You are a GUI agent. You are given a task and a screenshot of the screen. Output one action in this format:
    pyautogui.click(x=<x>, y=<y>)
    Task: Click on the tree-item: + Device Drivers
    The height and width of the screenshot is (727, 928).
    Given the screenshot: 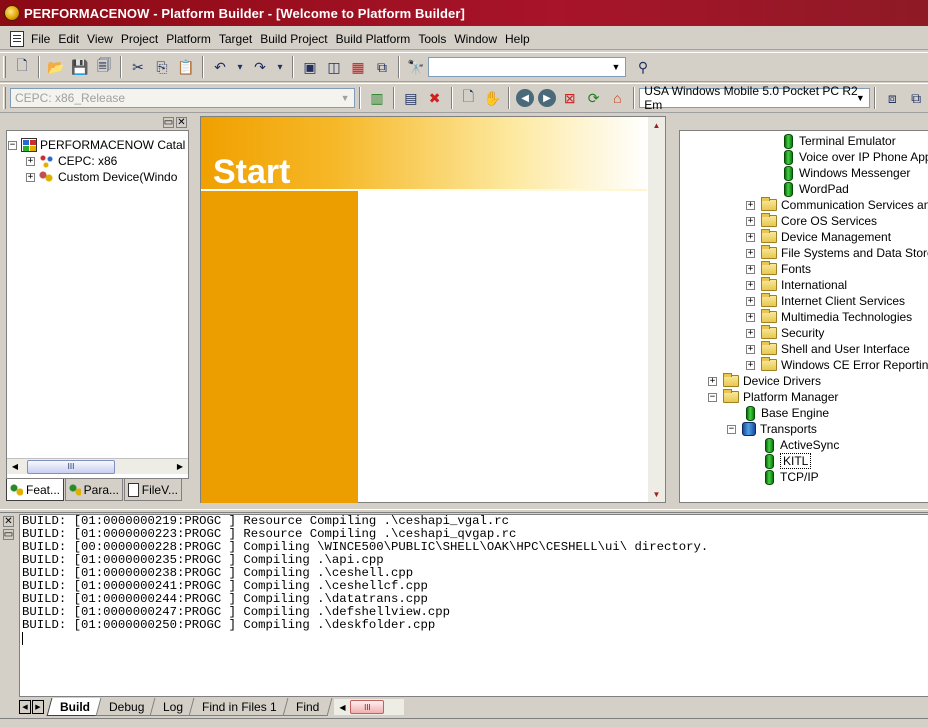 What is the action you would take?
    pyautogui.click(x=764, y=381)
    